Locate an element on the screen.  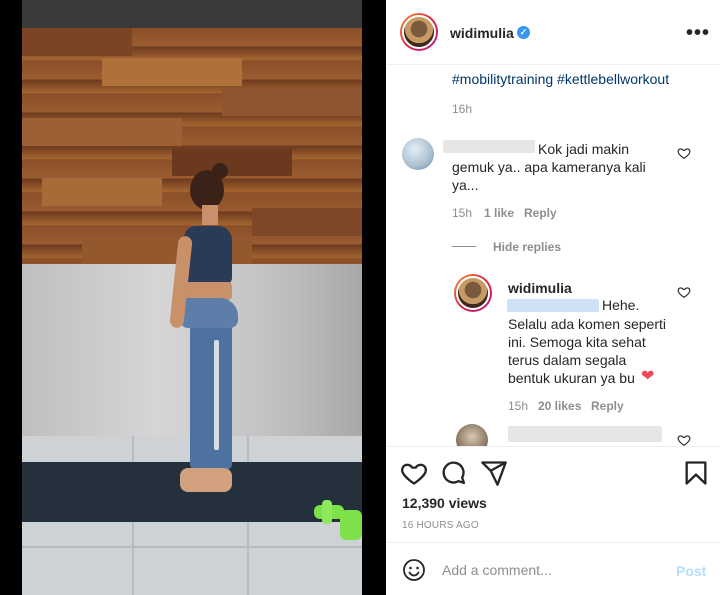
comment-likes: 1 like is located at coordinates (499, 213).